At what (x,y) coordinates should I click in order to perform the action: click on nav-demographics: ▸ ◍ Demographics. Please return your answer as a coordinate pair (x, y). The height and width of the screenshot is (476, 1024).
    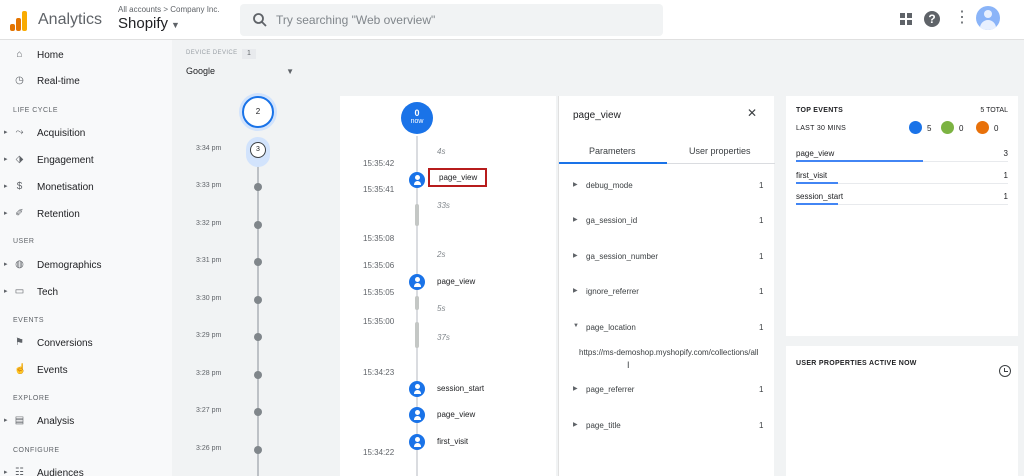
    Looking at the image, I should click on (86, 265).